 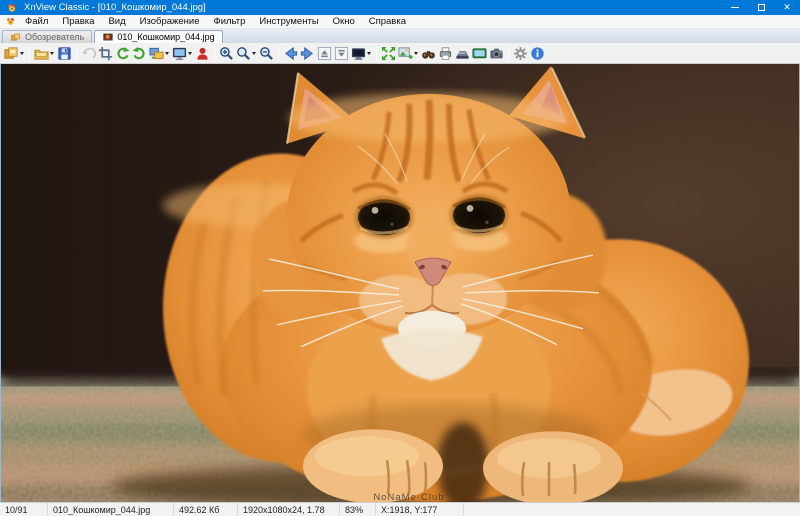 I want to click on next-image-button, so click(x=307, y=53).